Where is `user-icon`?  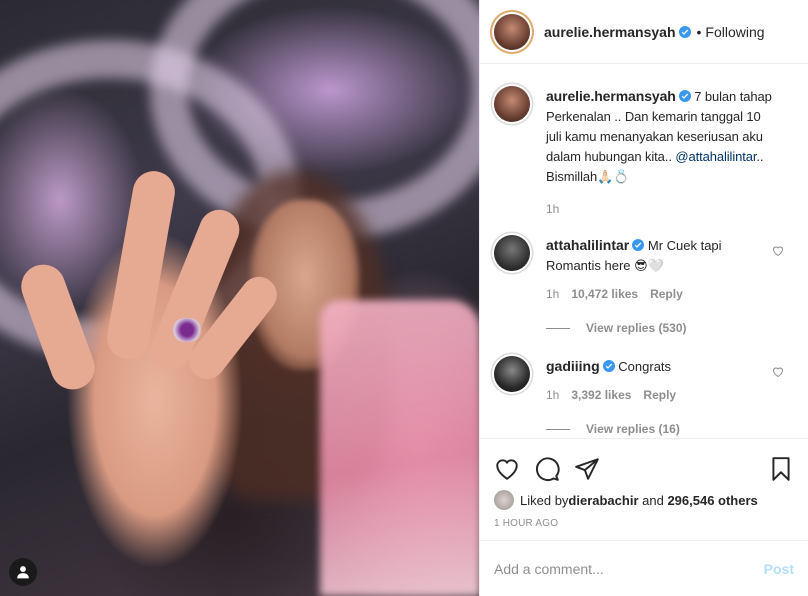
user-icon is located at coordinates (23, 572).